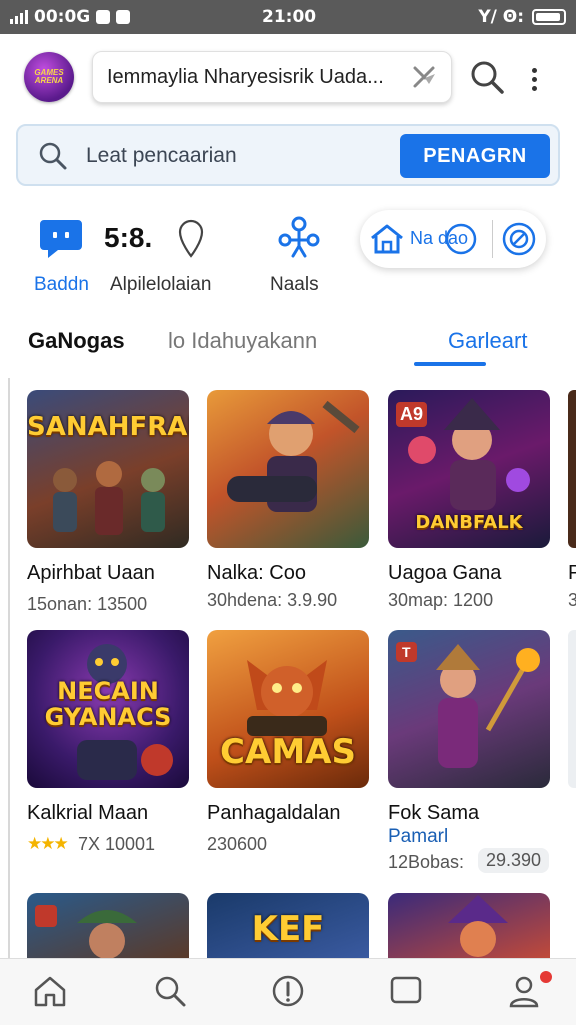 The height and width of the screenshot is (1025, 576). What do you see at coordinates (86, 931) in the screenshot?
I see `adventurer-art` at bounding box center [86, 931].